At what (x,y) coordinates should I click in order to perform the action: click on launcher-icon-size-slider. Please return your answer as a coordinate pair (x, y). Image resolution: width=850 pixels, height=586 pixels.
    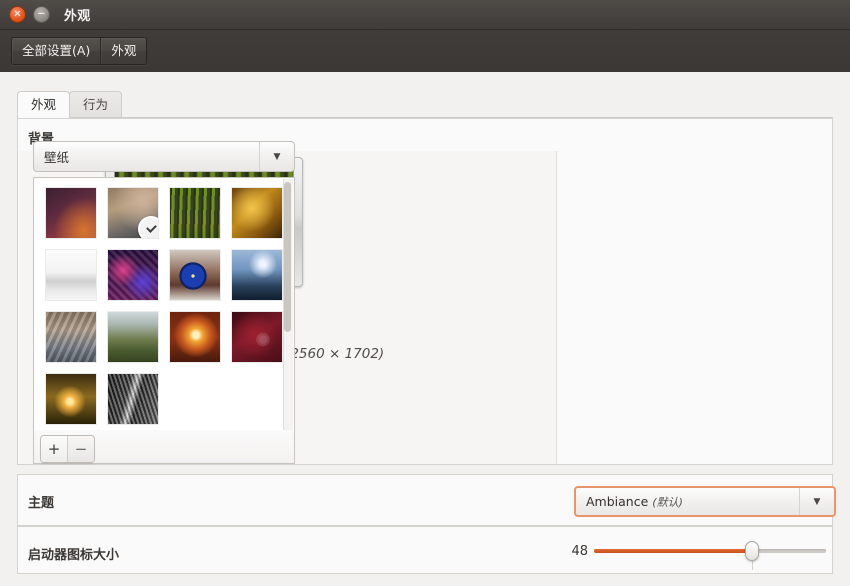
    Looking at the image, I should click on (710, 555).